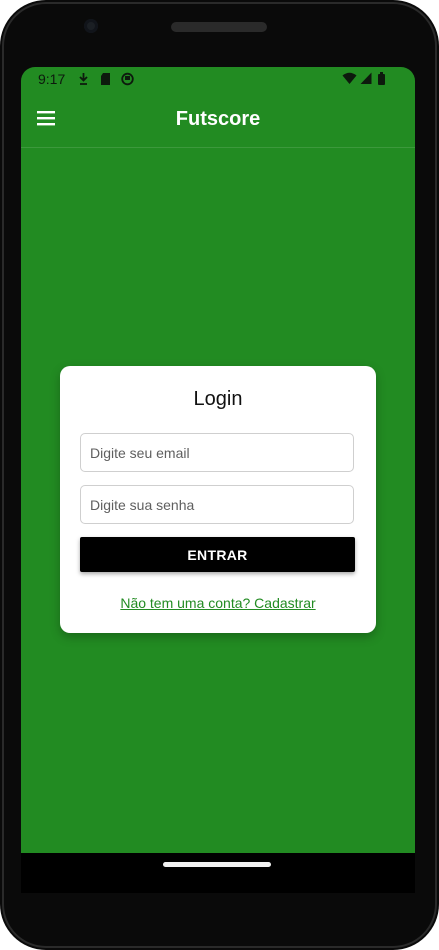 The height and width of the screenshot is (950, 439). I want to click on login-button: ENTRAR, so click(217, 554).